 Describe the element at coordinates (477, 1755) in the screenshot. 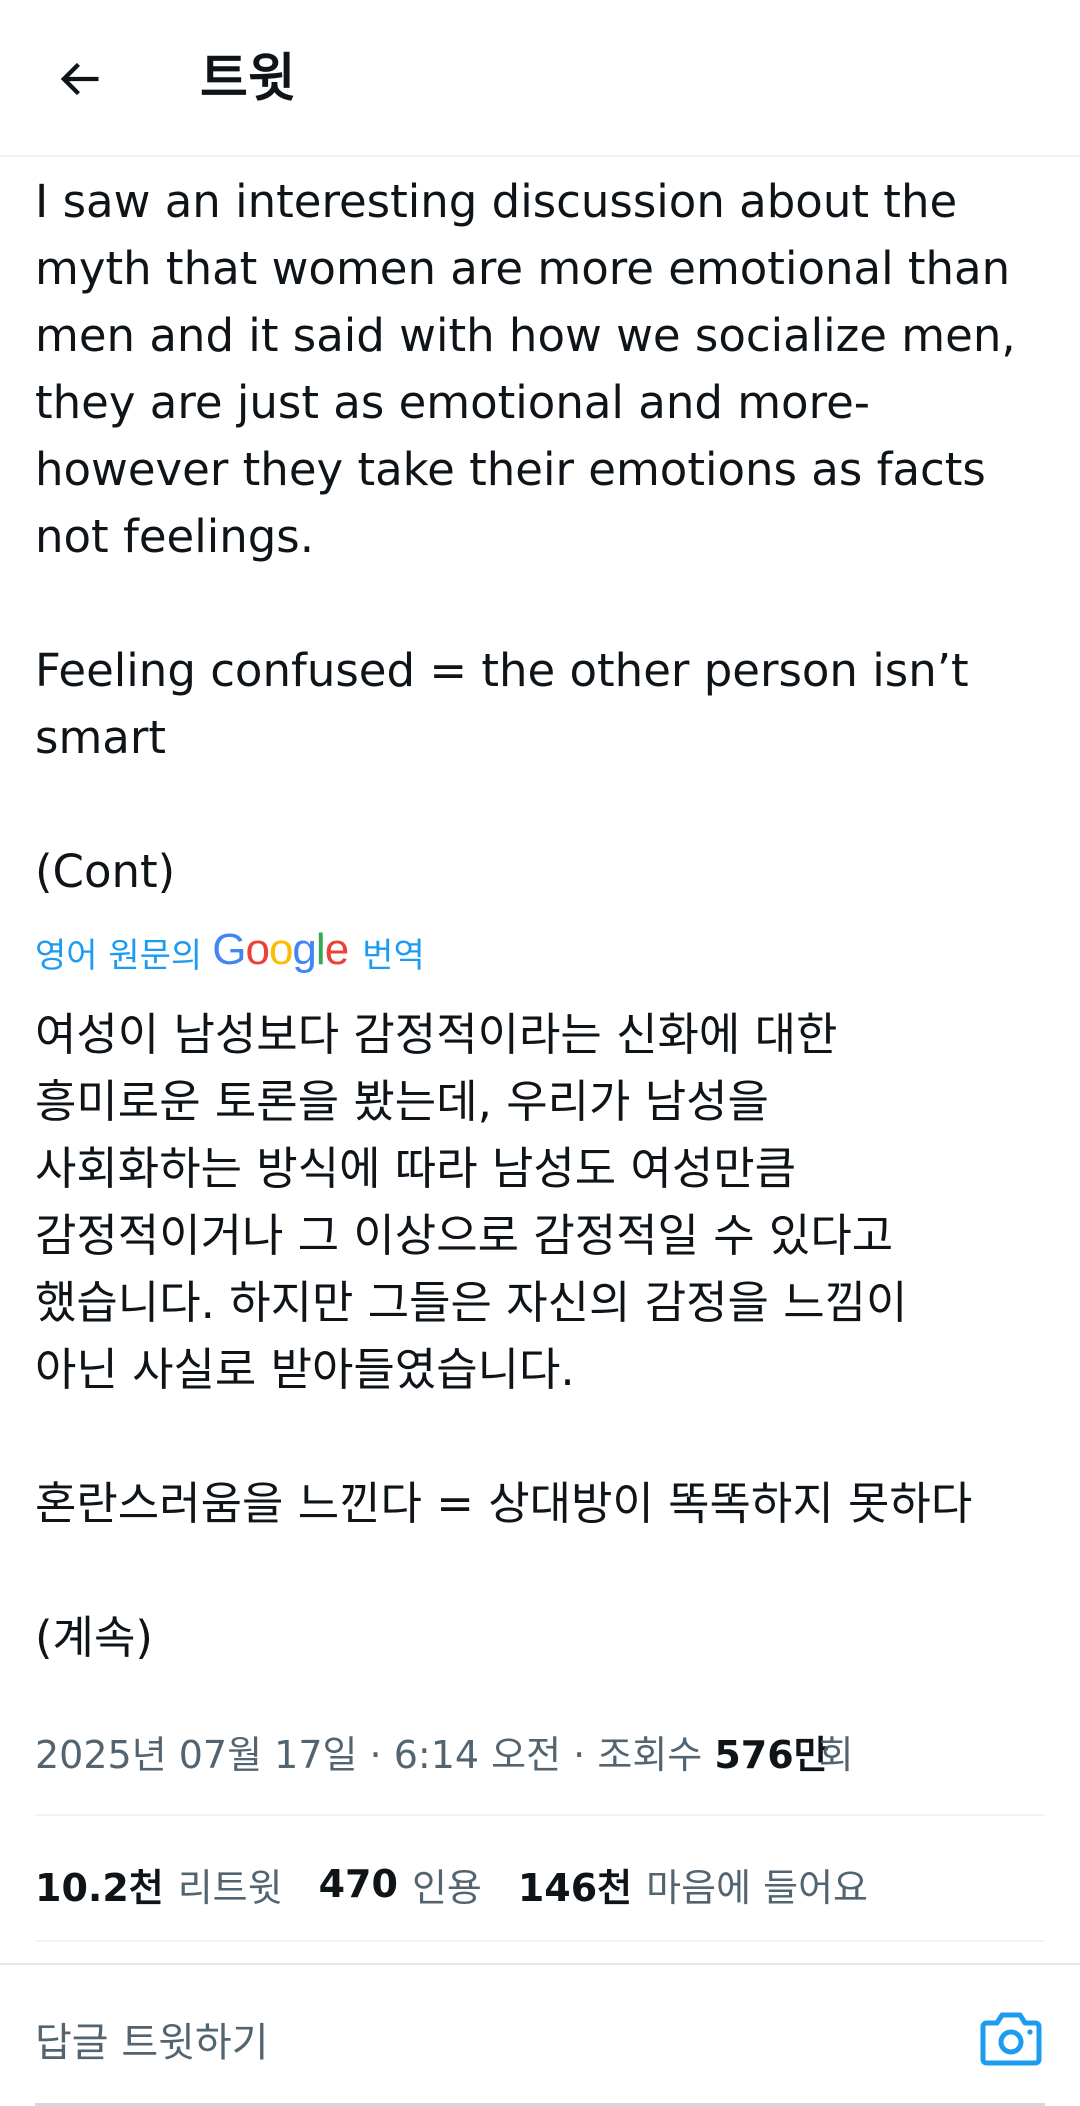

I see `tweet-time: 6:14 오전` at that location.